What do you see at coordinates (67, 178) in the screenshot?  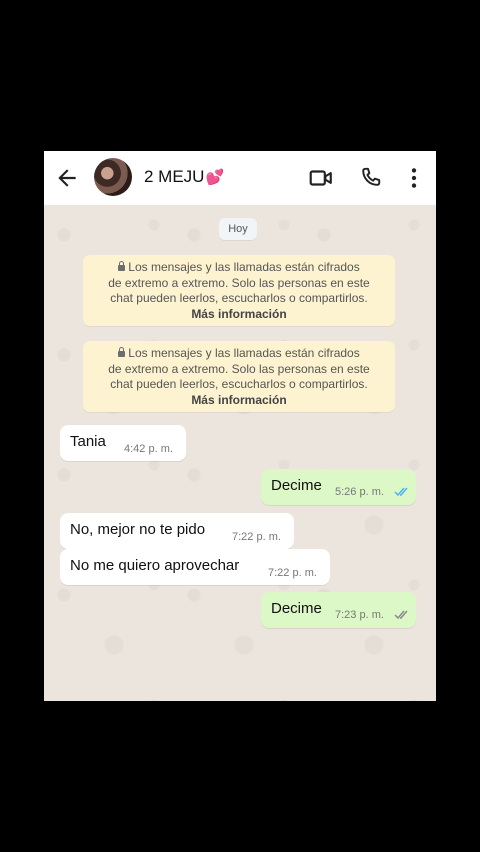 I see `back-arrow-icon` at bounding box center [67, 178].